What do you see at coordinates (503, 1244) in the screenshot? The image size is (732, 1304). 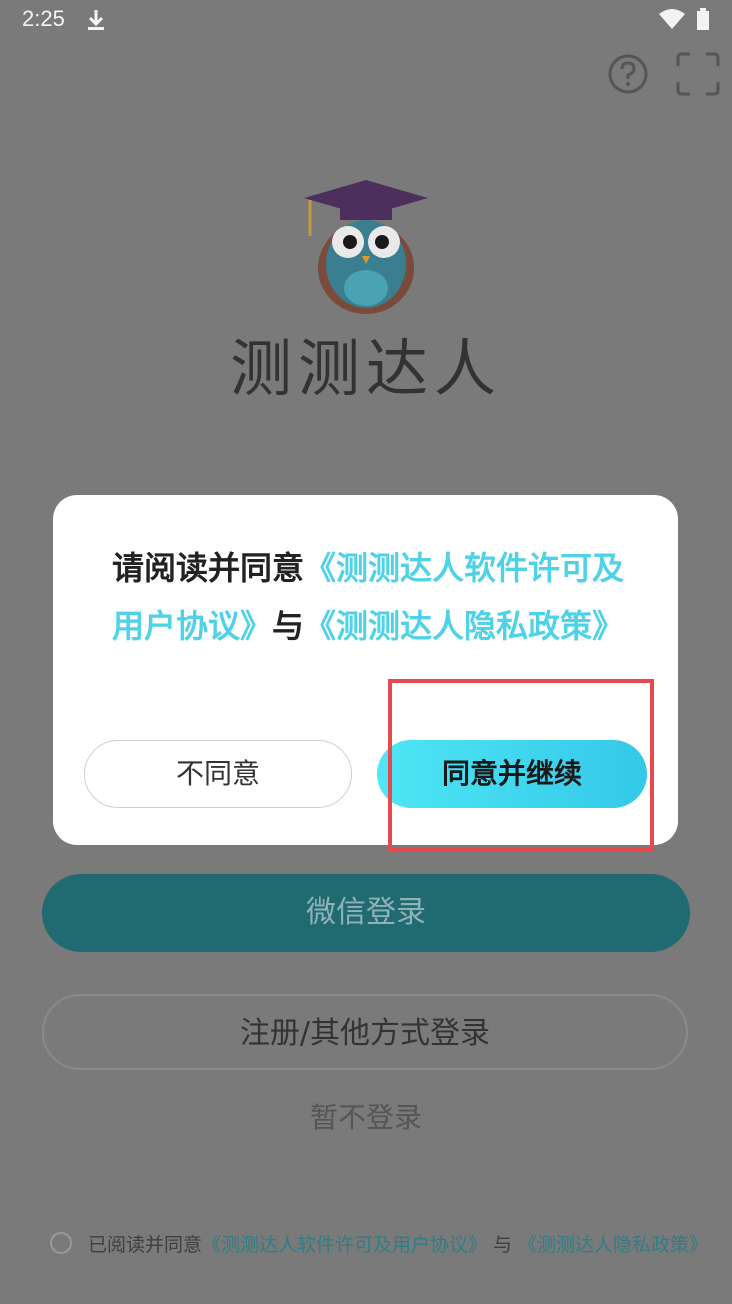 I see `agreement-joiner: 与` at bounding box center [503, 1244].